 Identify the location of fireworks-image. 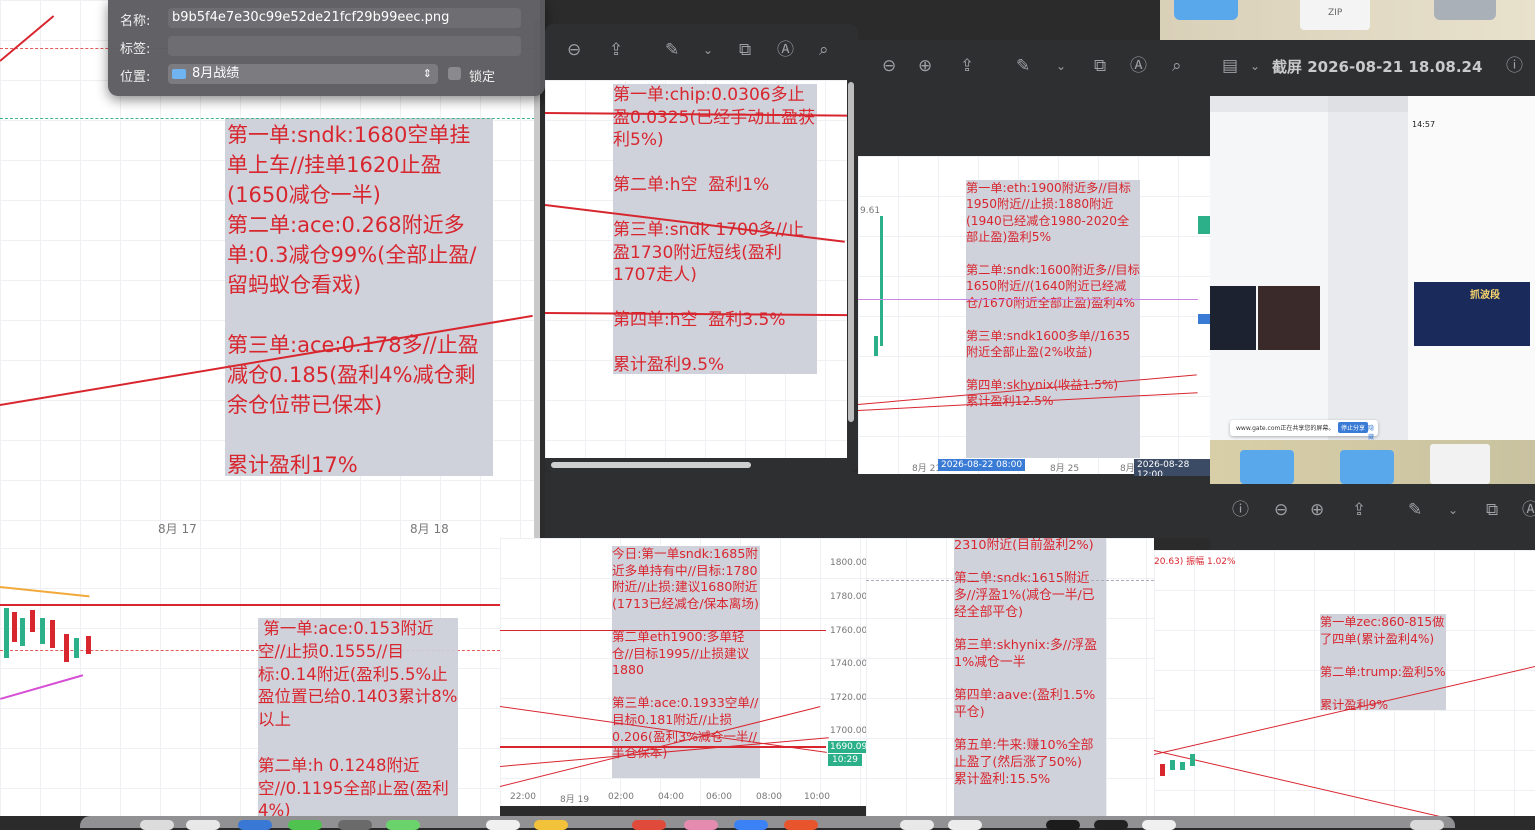
(1289, 318).